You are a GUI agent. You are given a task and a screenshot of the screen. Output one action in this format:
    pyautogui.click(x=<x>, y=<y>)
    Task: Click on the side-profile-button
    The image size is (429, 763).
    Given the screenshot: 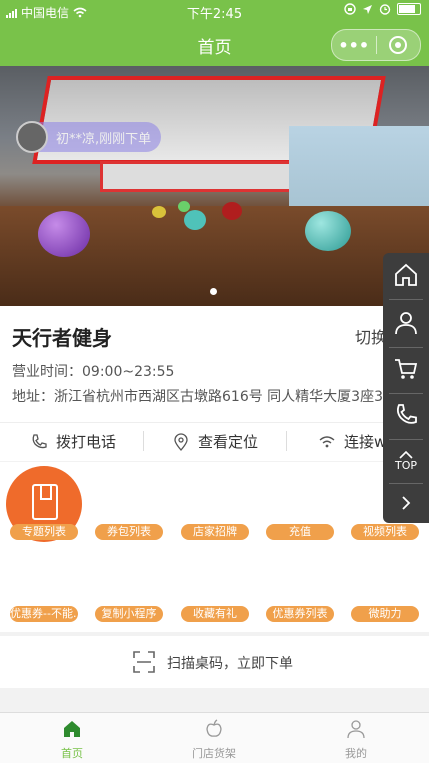 What is the action you would take?
    pyautogui.click(x=406, y=323)
    